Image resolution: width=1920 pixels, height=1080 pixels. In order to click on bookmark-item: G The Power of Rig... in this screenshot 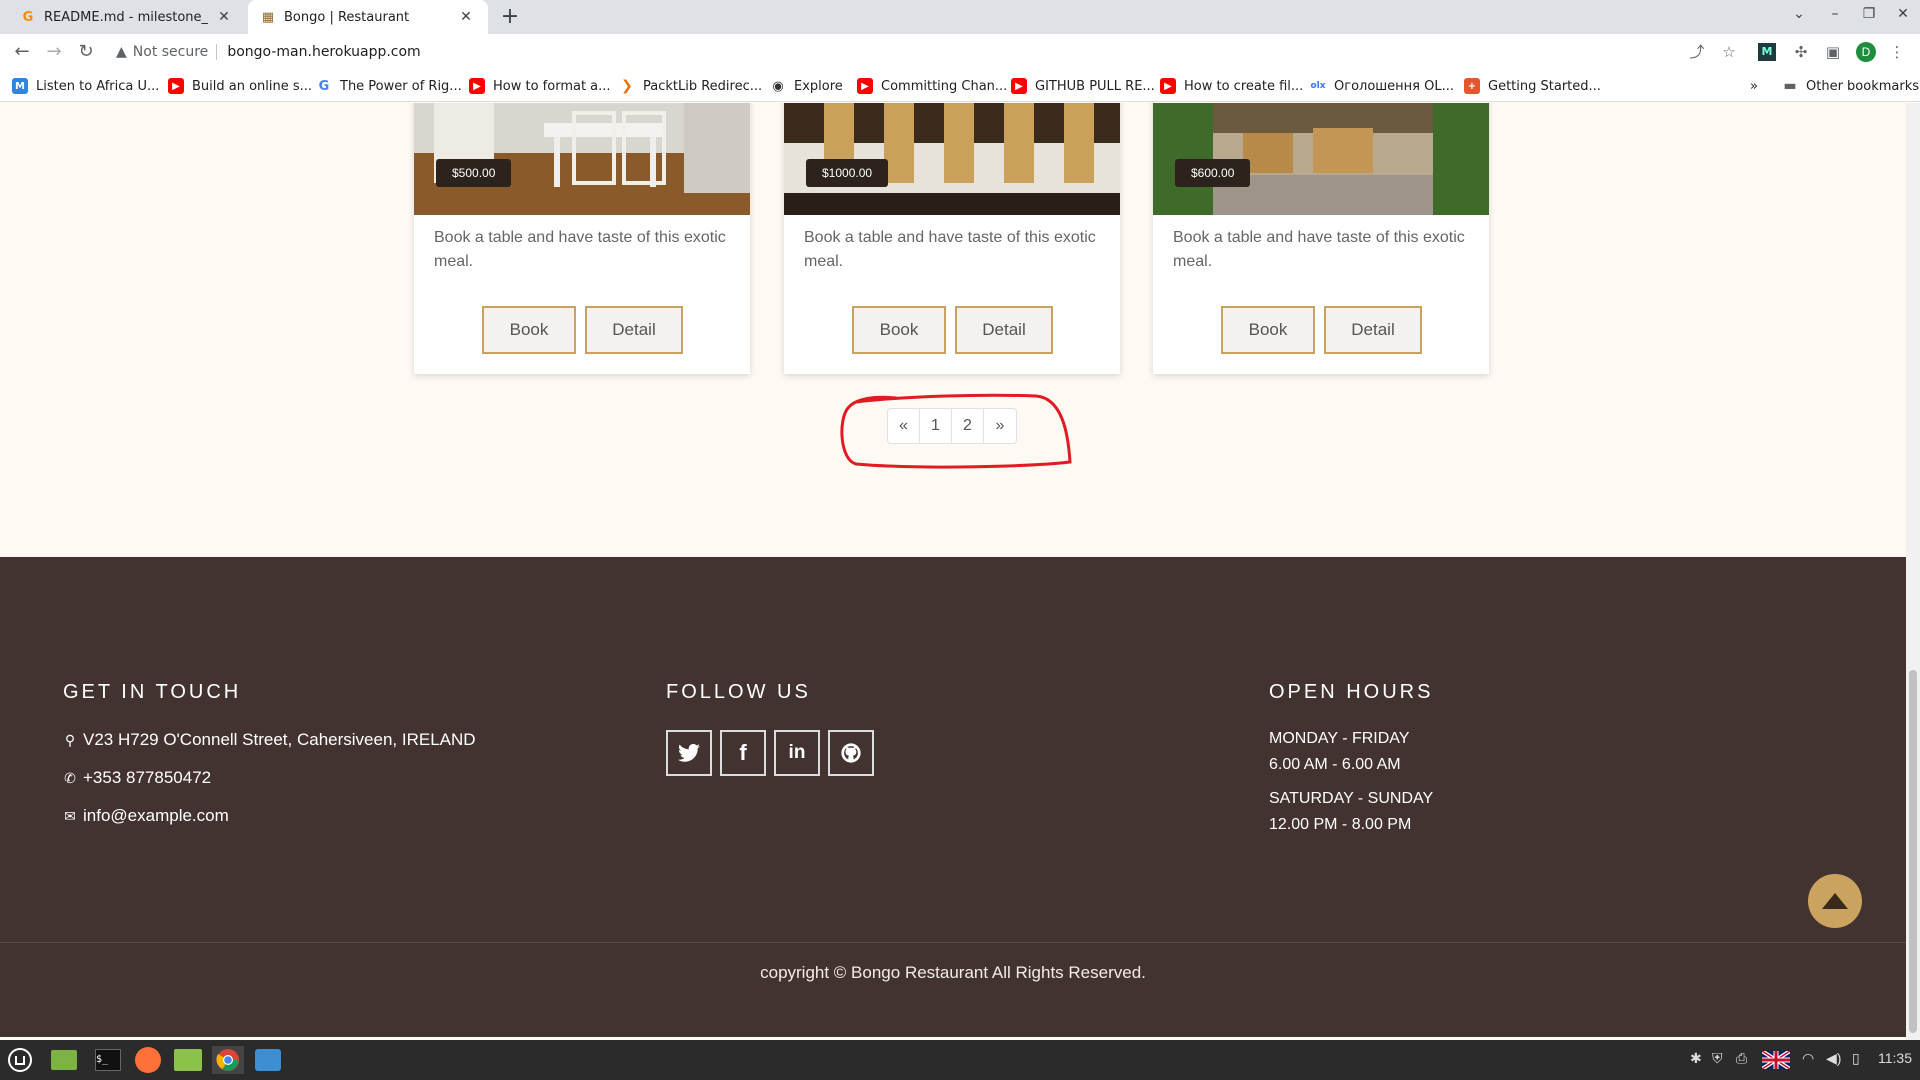, I will do `click(389, 86)`.